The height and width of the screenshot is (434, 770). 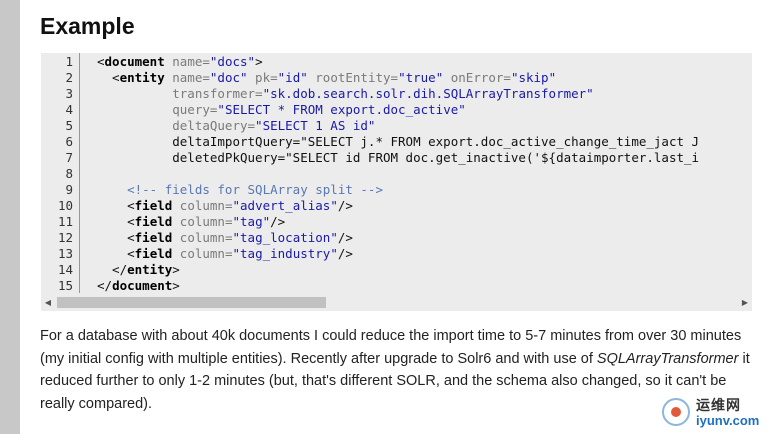 What do you see at coordinates (69, 109) in the screenshot?
I see `line-number: 4` at bounding box center [69, 109].